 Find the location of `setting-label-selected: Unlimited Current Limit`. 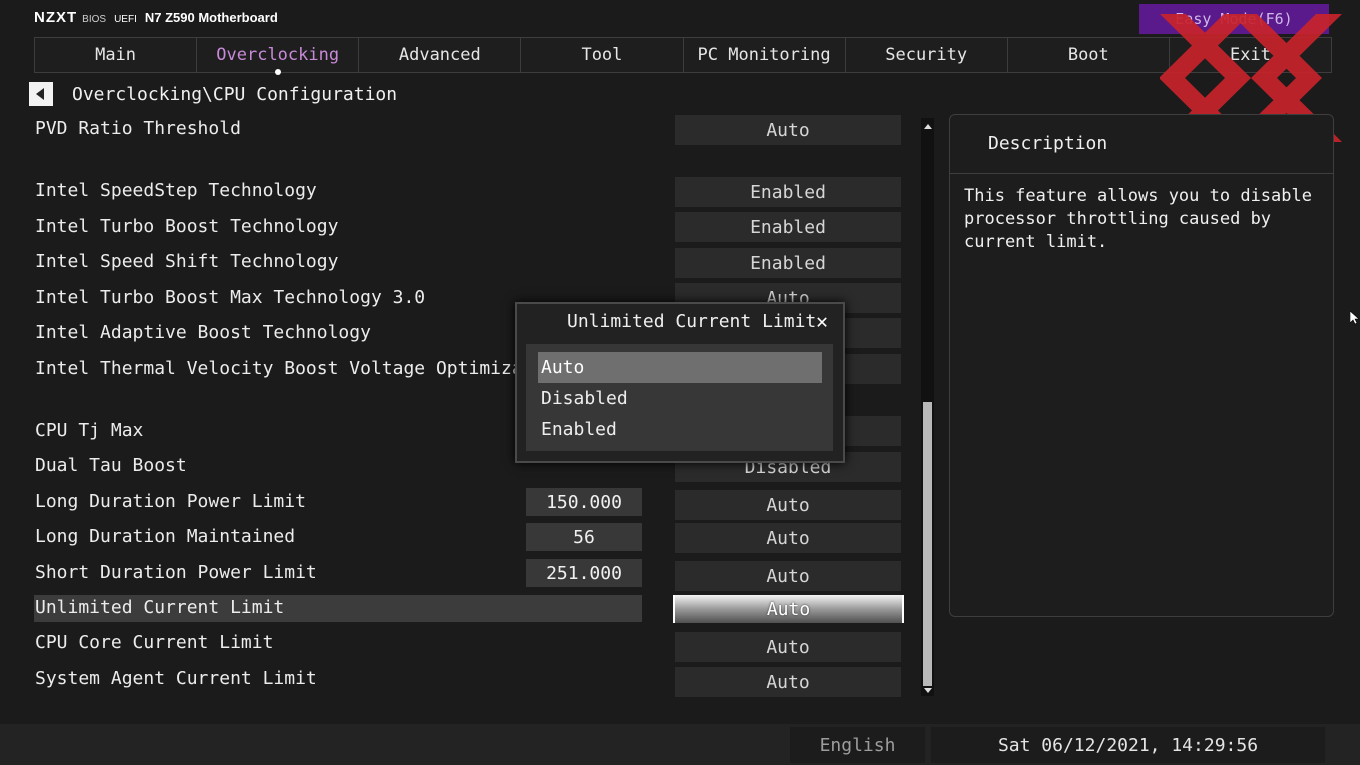

setting-label-selected: Unlimited Current Limit is located at coordinates (159, 608).